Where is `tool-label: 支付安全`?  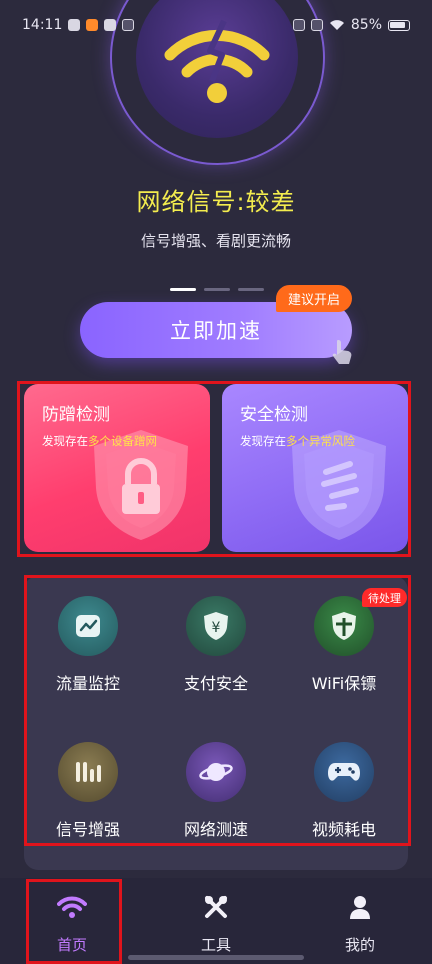
tool-label: 支付安全 is located at coordinates (215, 683).